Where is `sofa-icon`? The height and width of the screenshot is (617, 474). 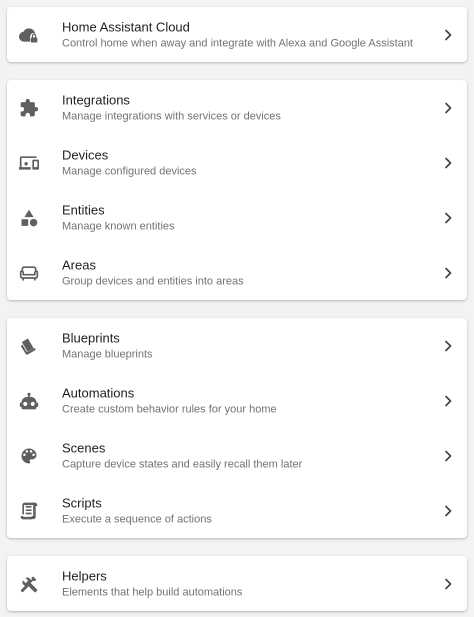
sofa-icon is located at coordinates (29, 273).